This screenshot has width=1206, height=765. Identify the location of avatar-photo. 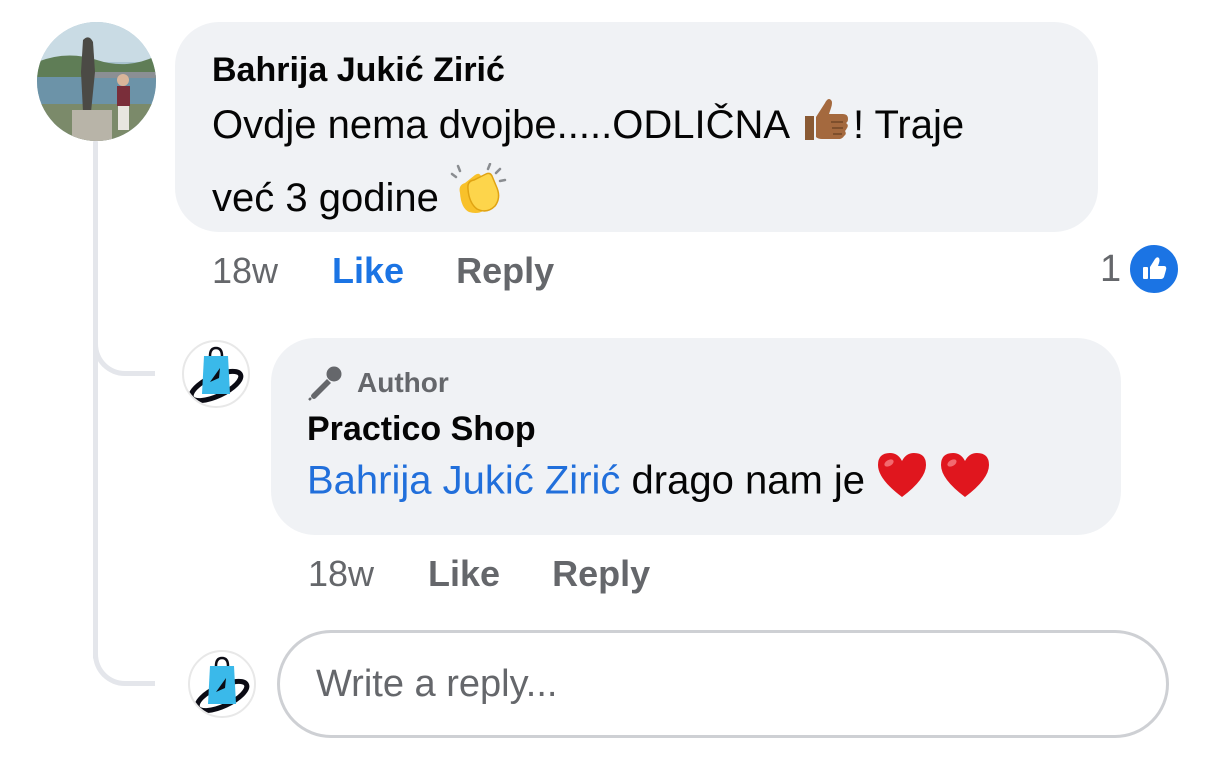
(96, 81).